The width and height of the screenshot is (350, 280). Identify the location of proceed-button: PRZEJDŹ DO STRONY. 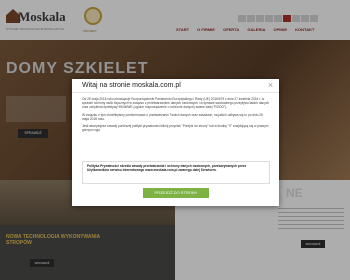
(176, 193).